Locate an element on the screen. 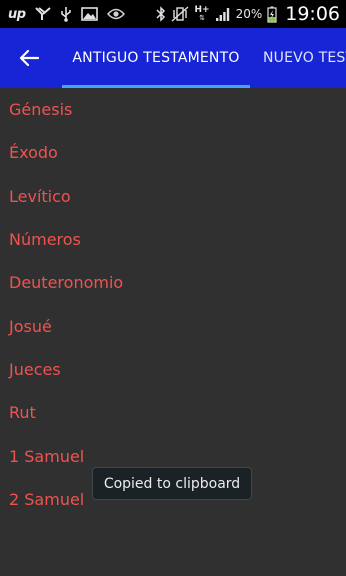 The width and height of the screenshot is (346, 576). network-type-label: H+ is located at coordinates (202, 10).